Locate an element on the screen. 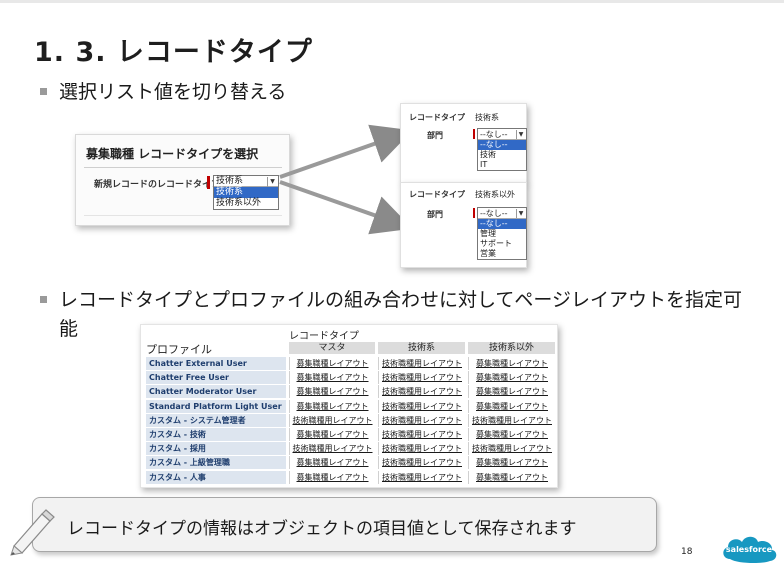 The image size is (784, 573). dialog-divider is located at coordinates (183, 167).